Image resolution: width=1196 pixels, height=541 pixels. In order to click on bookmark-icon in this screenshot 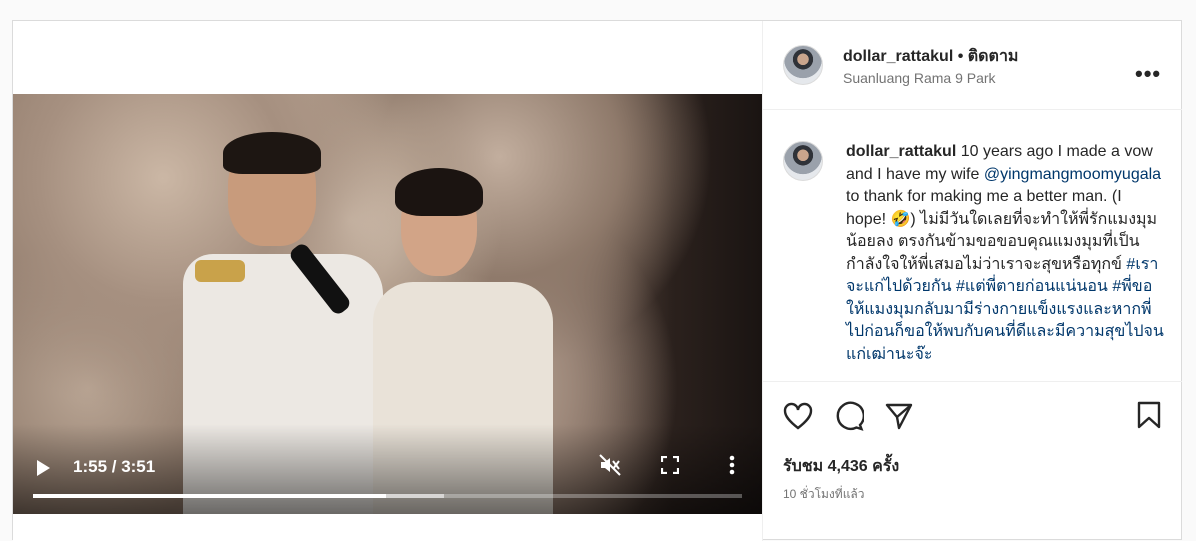, I will do `click(1149, 417)`.